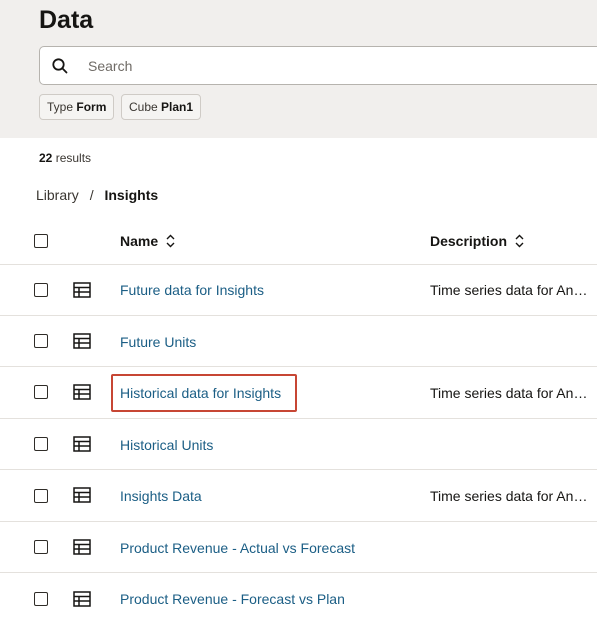 This screenshot has width=597, height=623. I want to click on select-all-checkbox, so click(41, 241).